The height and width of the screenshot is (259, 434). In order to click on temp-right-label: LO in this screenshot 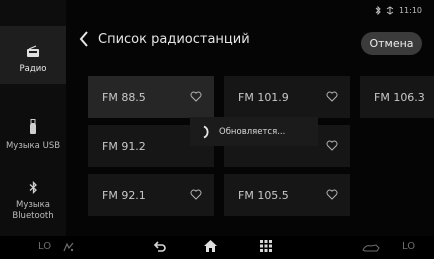, I will do `click(408, 246)`.